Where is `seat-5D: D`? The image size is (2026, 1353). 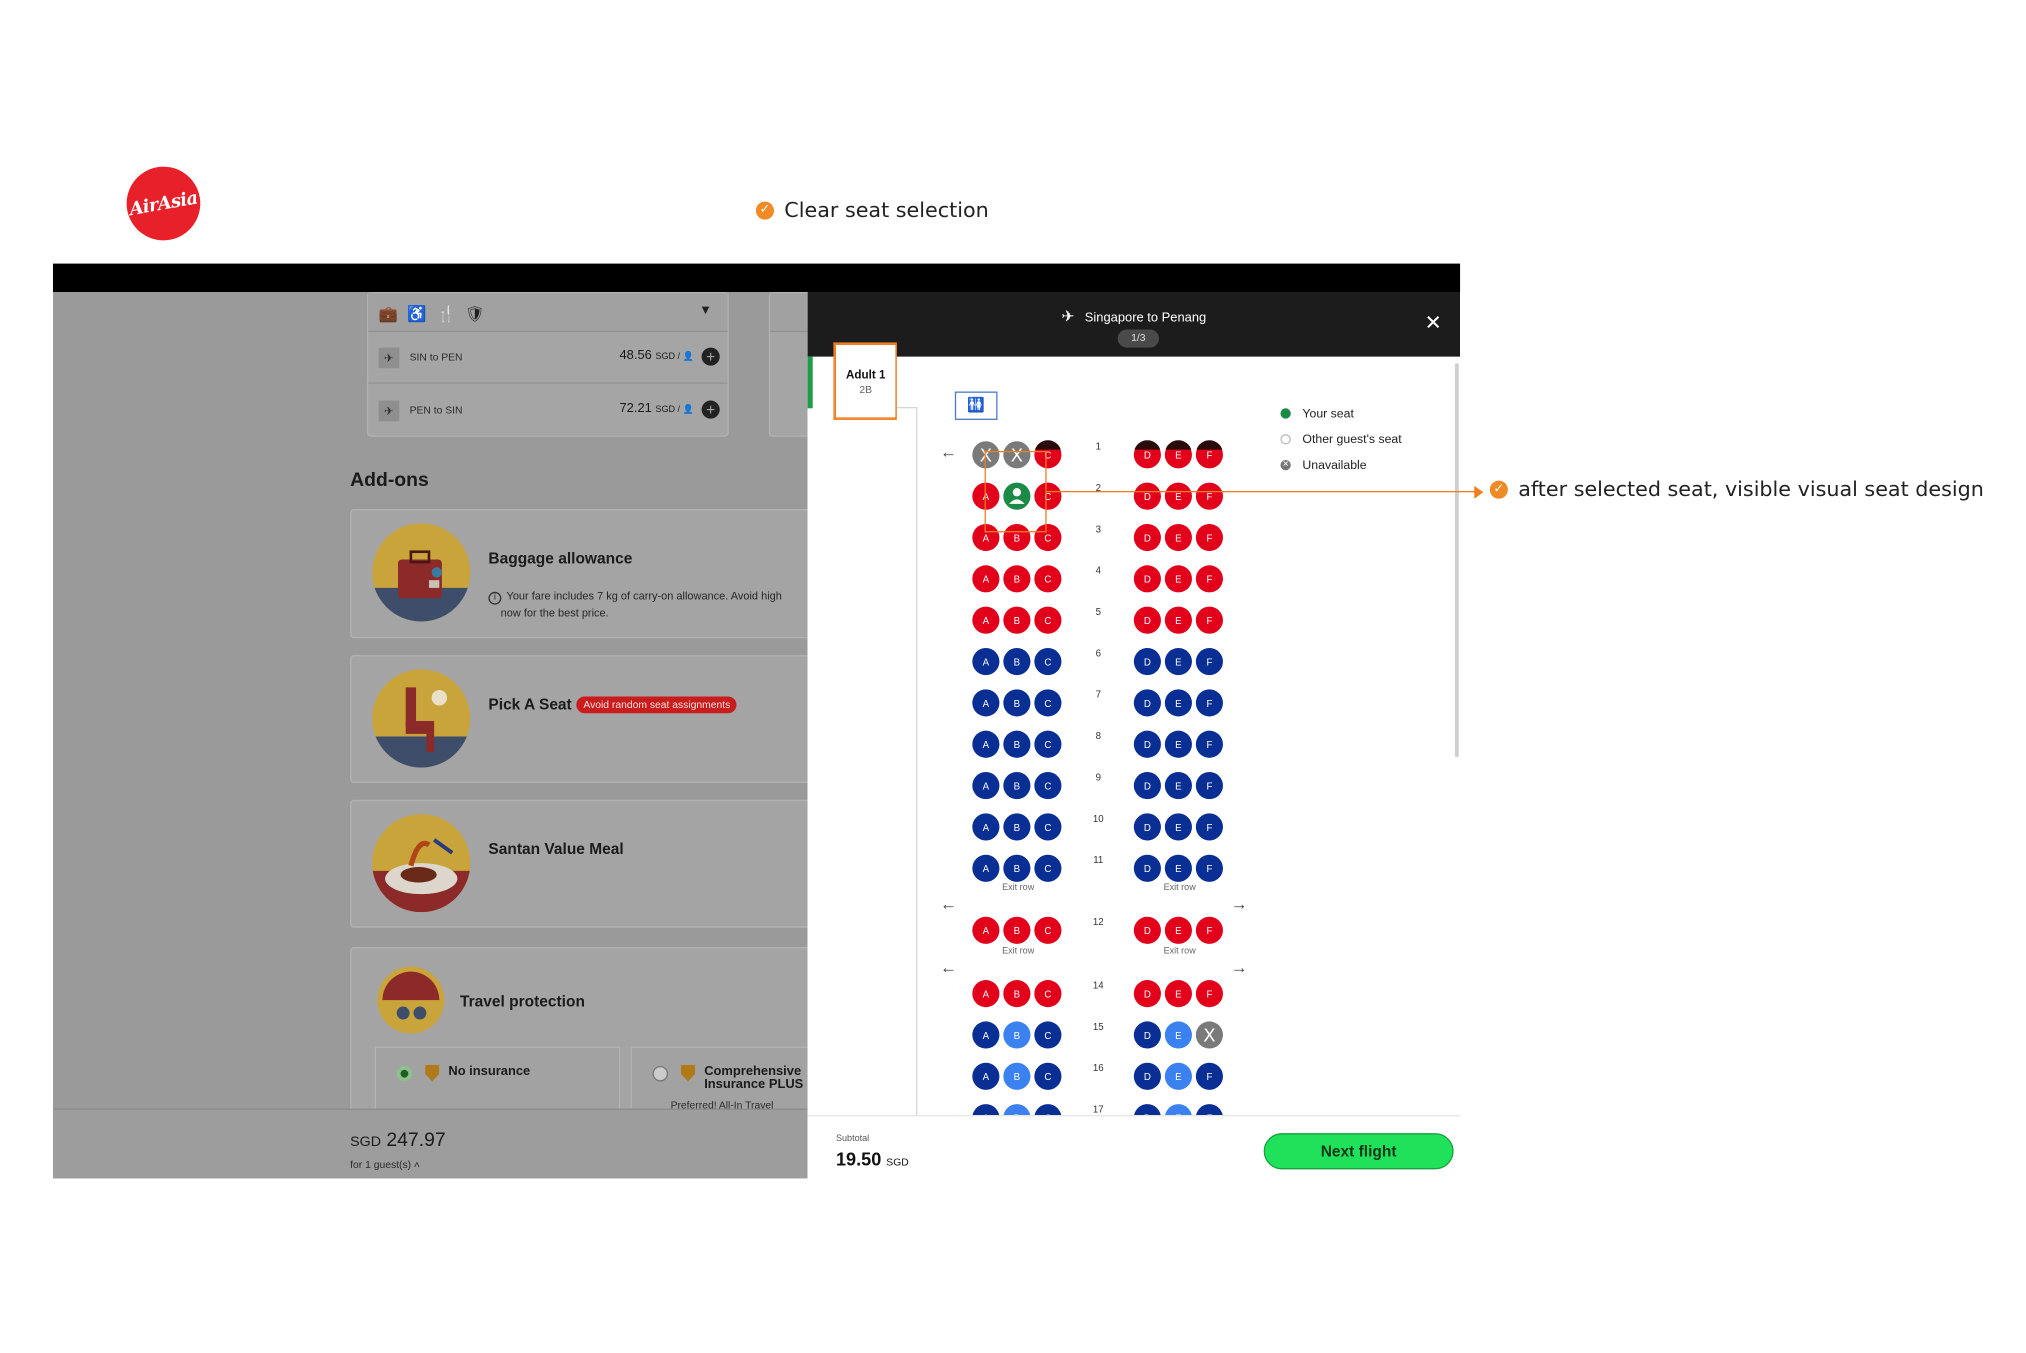
seat-5D: D is located at coordinates (1147, 620).